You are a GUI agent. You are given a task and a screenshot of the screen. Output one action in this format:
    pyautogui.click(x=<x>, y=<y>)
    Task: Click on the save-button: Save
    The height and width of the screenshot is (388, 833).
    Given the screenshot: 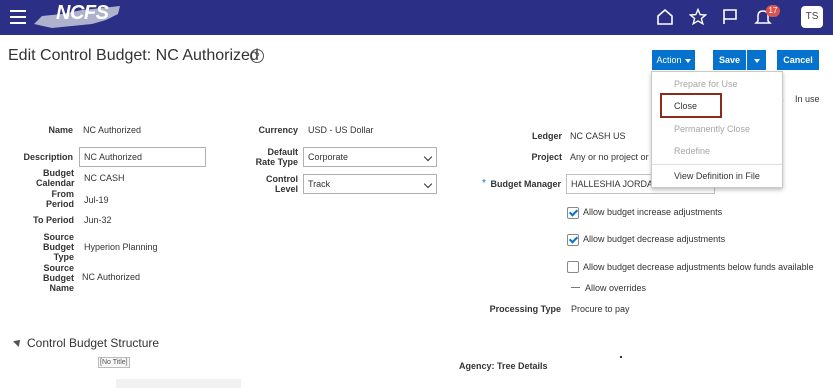 What is the action you would take?
    pyautogui.click(x=729, y=60)
    